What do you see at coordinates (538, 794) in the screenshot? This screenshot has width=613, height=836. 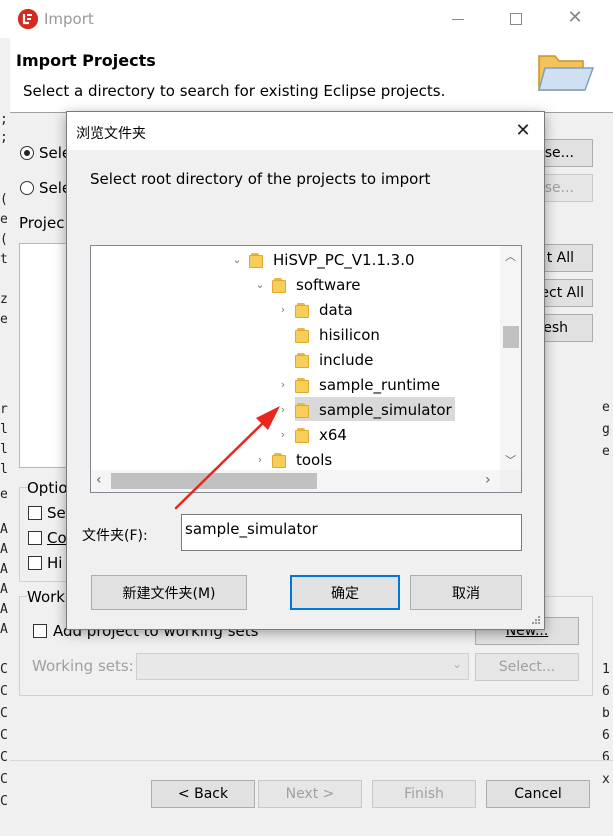 I see `cancel-button: Cancel` at bounding box center [538, 794].